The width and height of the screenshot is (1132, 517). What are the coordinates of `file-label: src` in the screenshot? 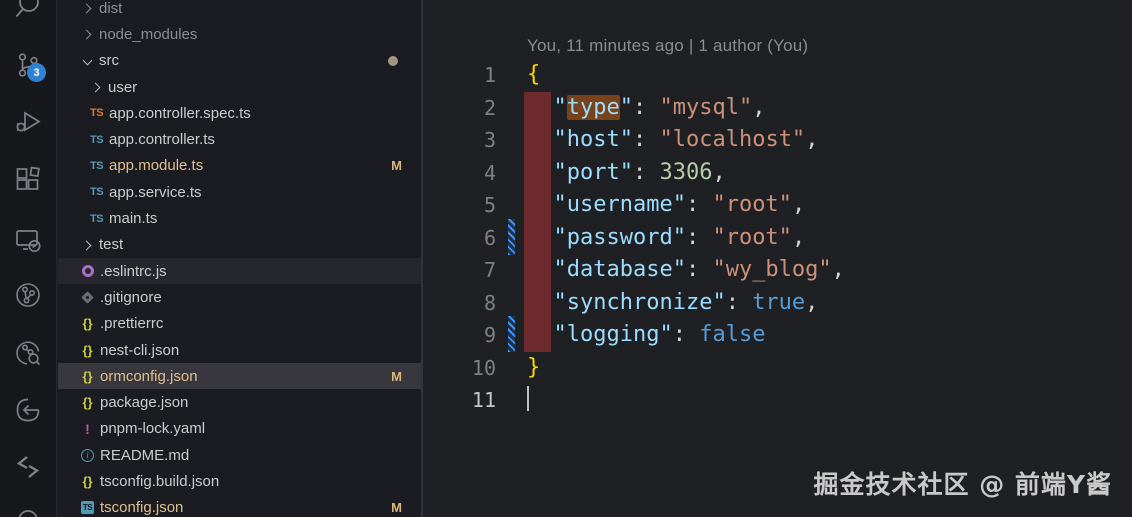 It's located at (109, 61).